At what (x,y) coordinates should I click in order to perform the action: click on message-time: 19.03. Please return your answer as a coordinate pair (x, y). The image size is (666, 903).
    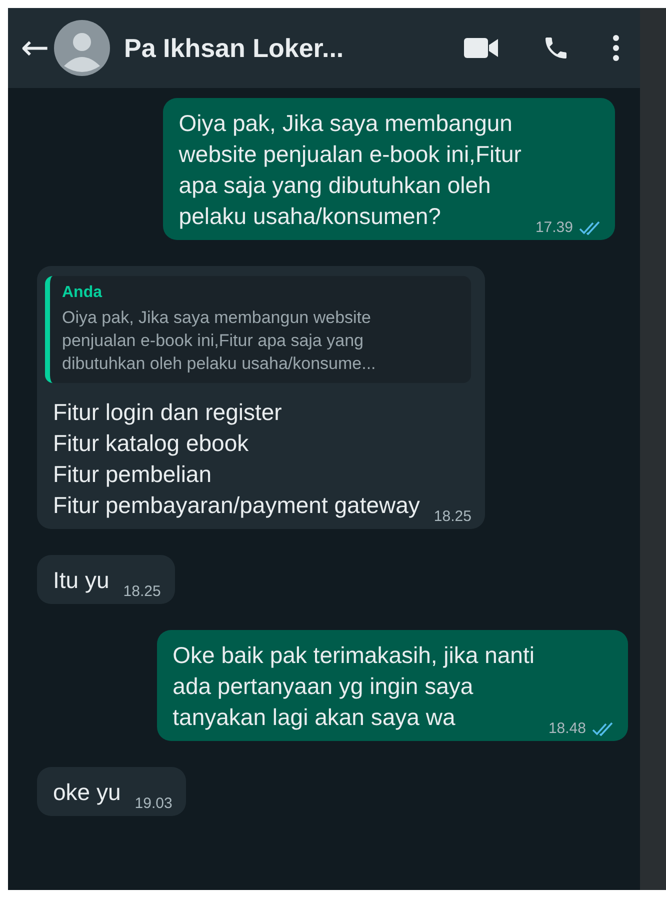
    Looking at the image, I should click on (153, 803).